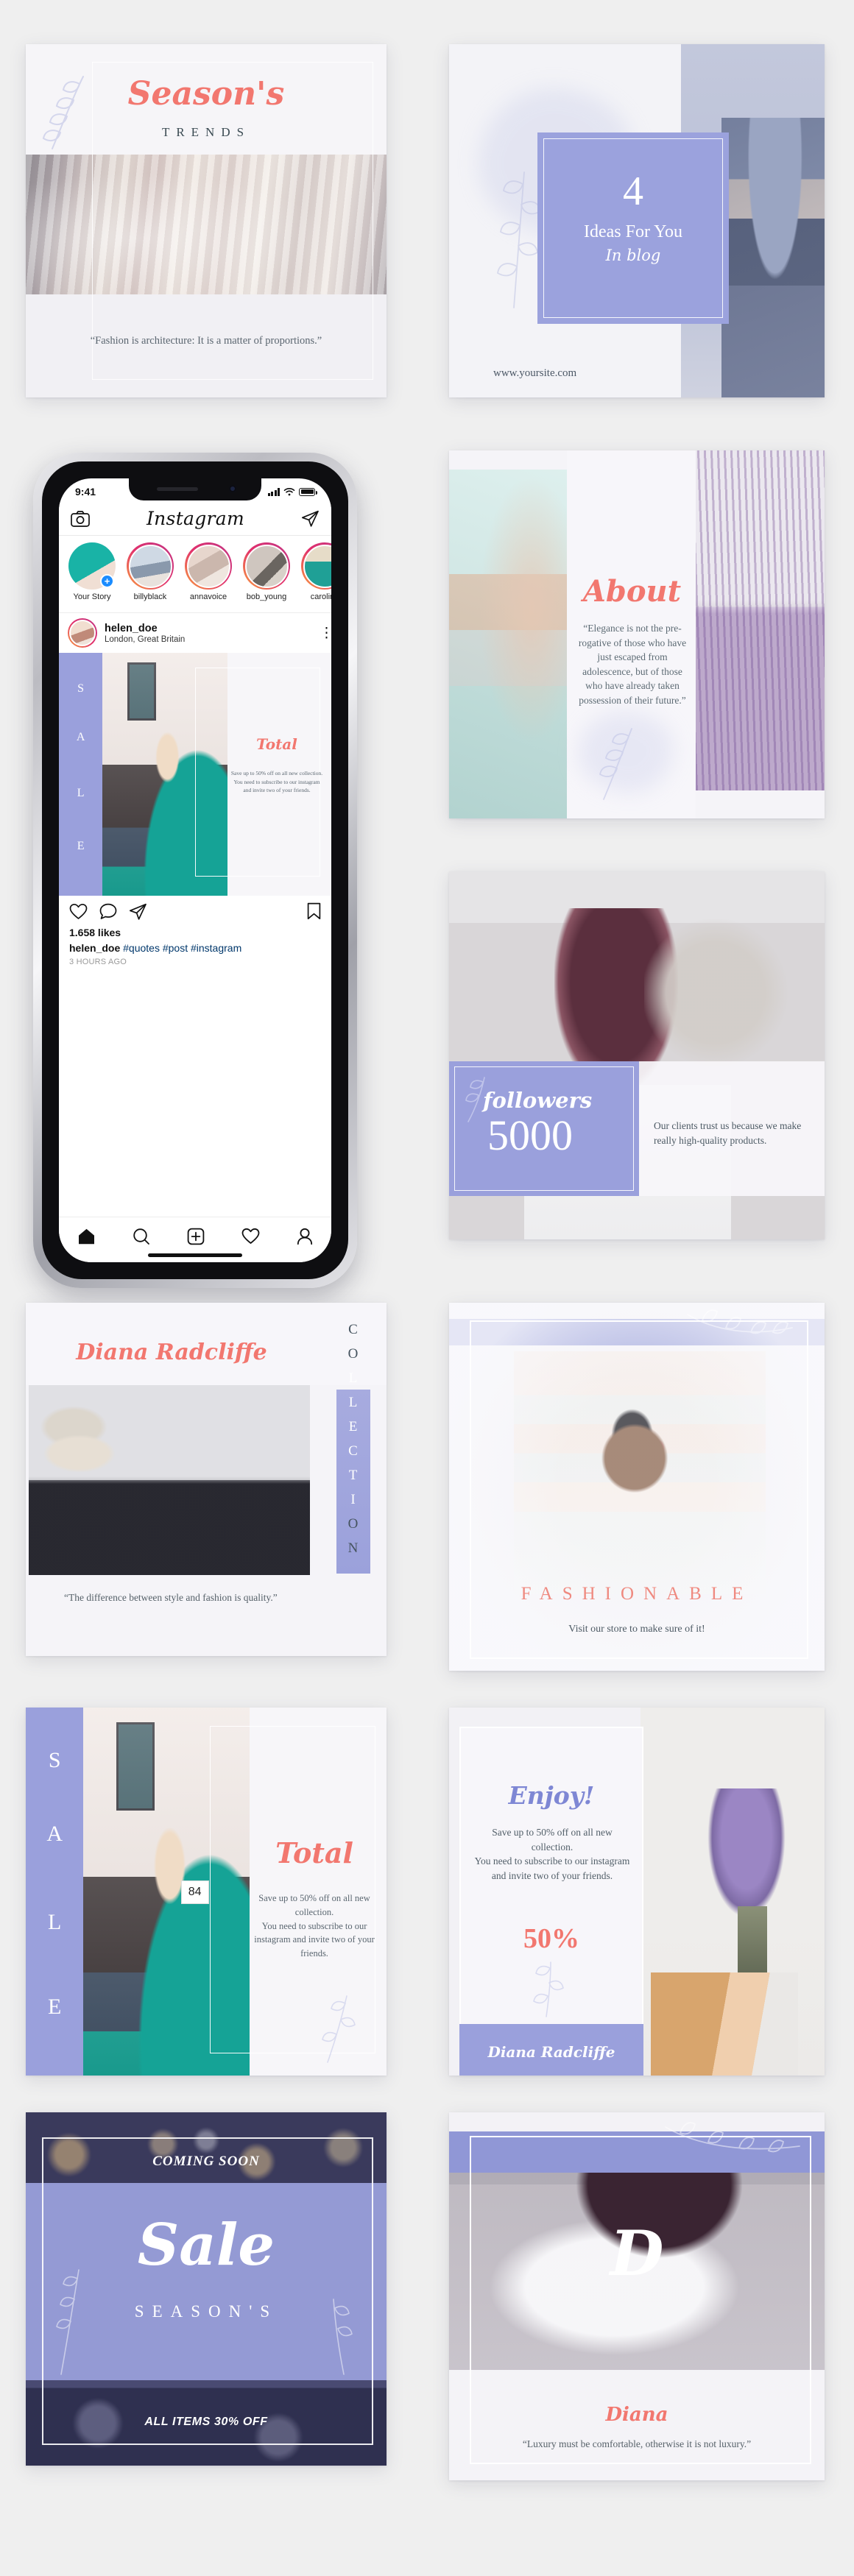  What do you see at coordinates (195, 932) in the screenshot?
I see `post-likes: 1.658 likes` at bounding box center [195, 932].